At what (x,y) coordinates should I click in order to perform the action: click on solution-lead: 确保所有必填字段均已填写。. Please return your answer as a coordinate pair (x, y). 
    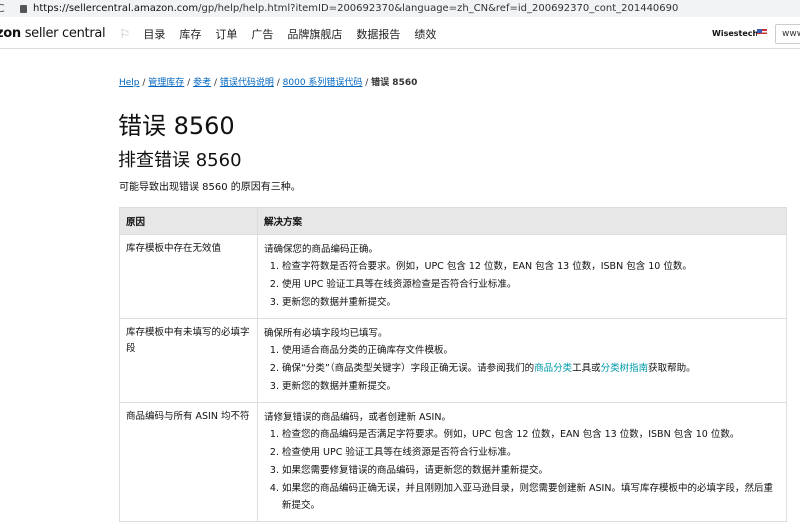
    Looking at the image, I should click on (326, 333).